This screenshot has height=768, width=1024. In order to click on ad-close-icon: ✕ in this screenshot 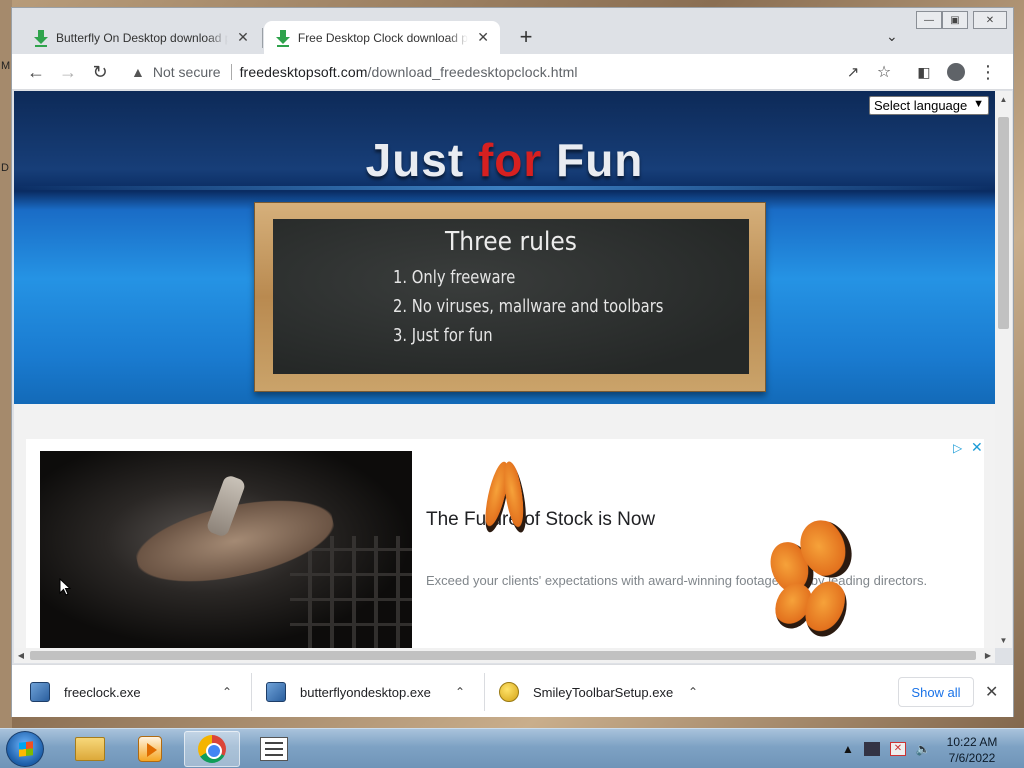, I will do `click(977, 447)`.